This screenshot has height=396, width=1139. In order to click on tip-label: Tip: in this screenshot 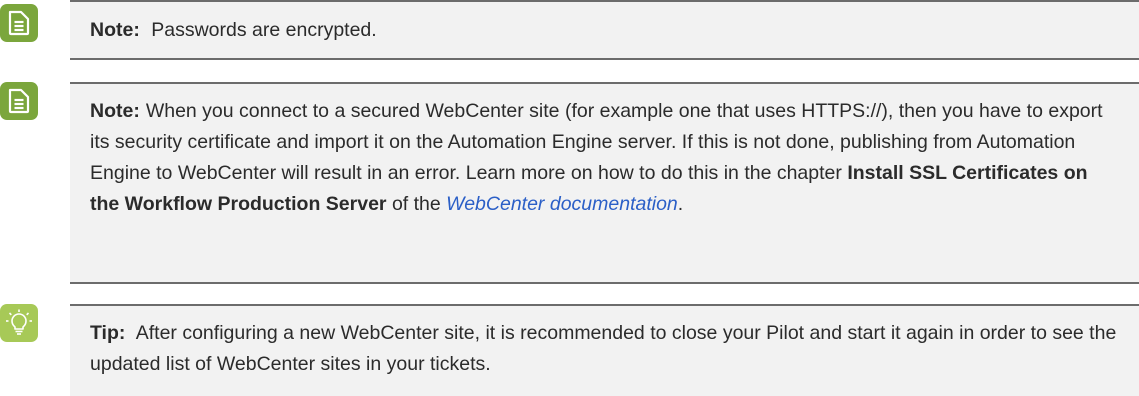, I will do `click(108, 333)`.